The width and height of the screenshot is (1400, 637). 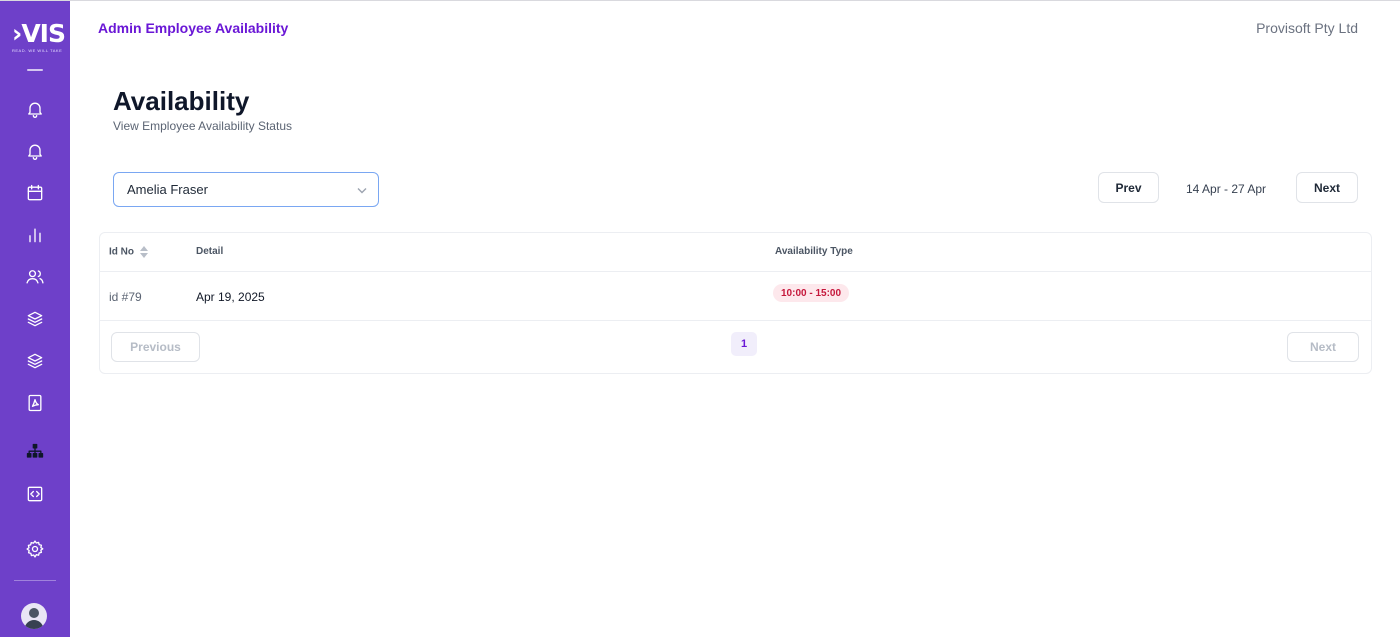 I want to click on sidebar: ›VIS READ. WE WILL TAKE, so click(x=35, y=319).